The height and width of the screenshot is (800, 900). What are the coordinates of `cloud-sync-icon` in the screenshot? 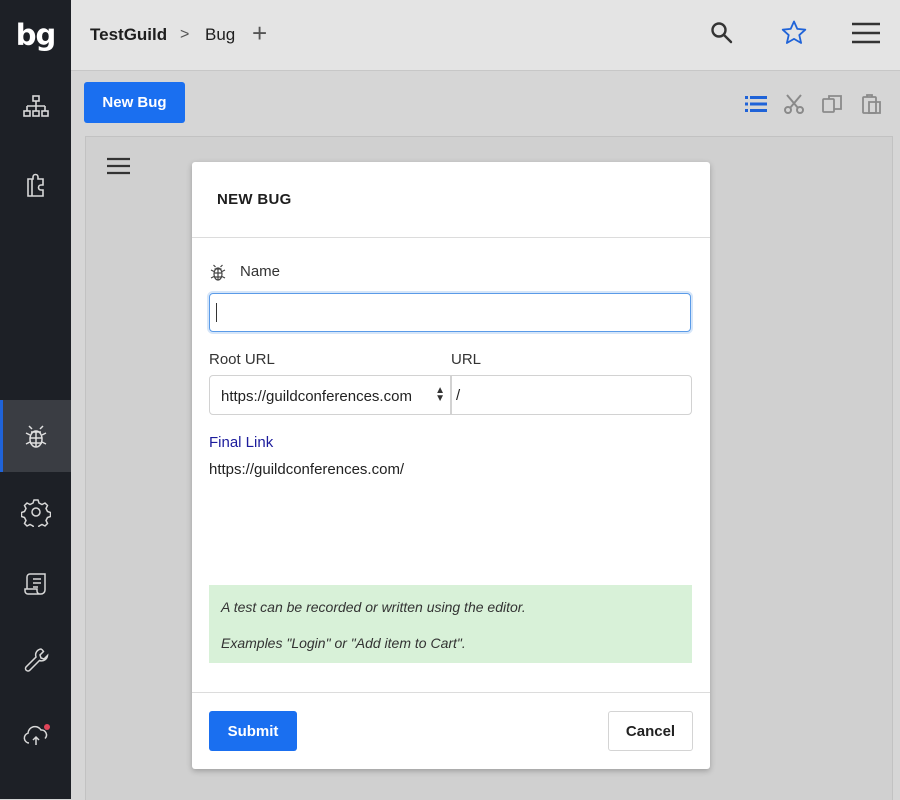 It's located at (36, 734).